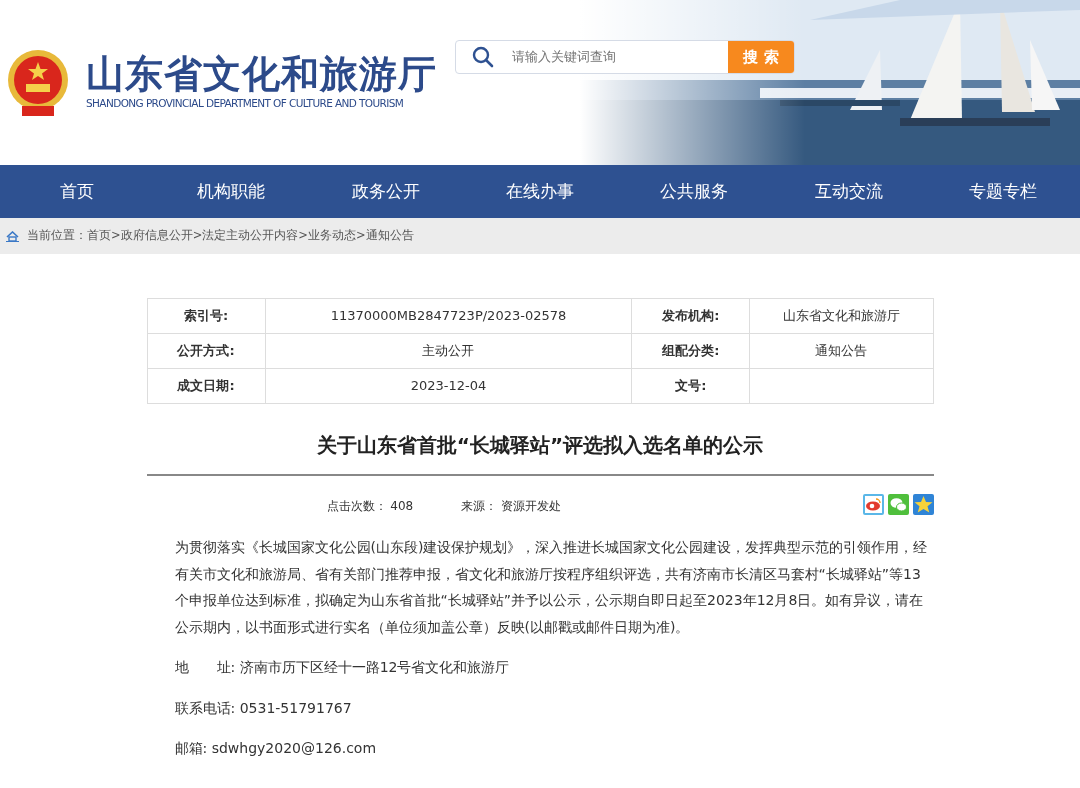 Image resolution: width=1080 pixels, height=788 pixels. Describe the element at coordinates (841, 316) in the screenshot. I see `field-value: 山东省文化和旅游厅` at that location.